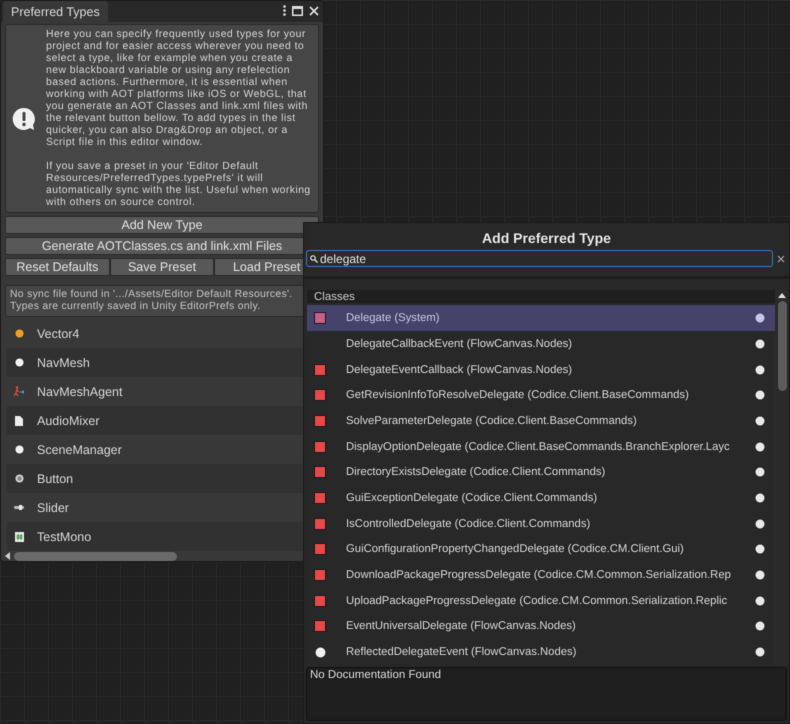  What do you see at coordinates (55, 479) in the screenshot?
I see `type-name: Button` at bounding box center [55, 479].